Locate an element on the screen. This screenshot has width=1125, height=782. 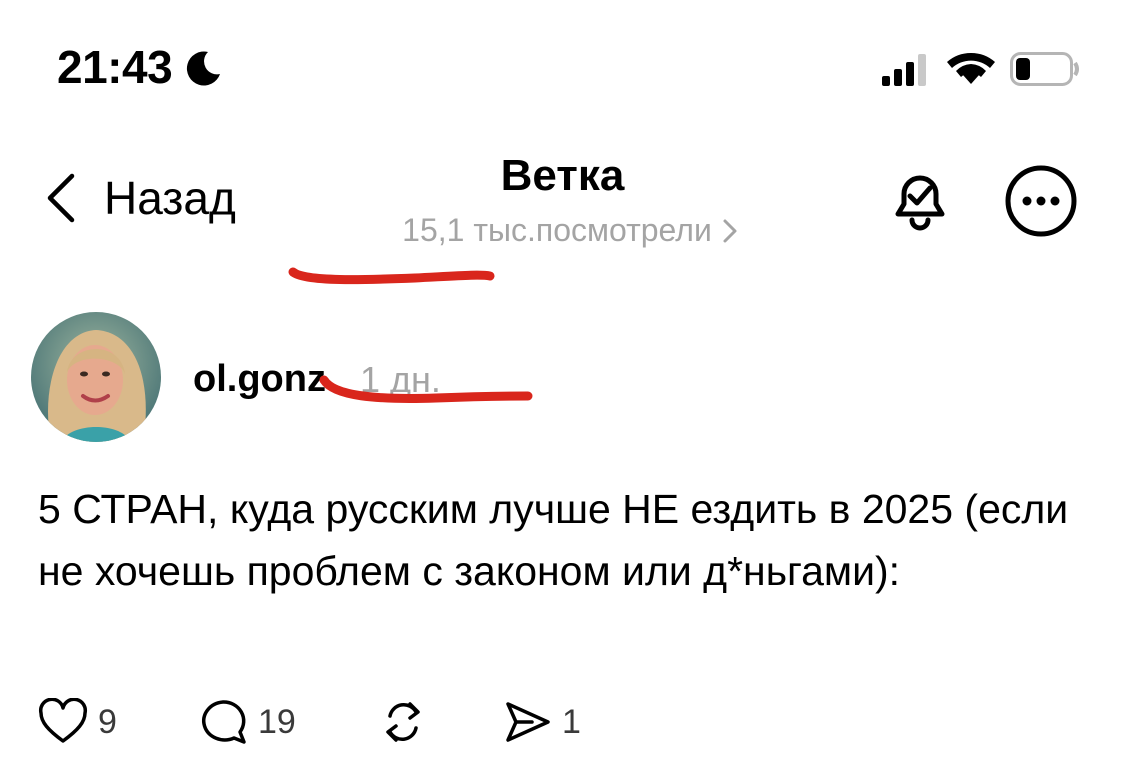
chevron-left-icon is located at coordinates (61, 198).